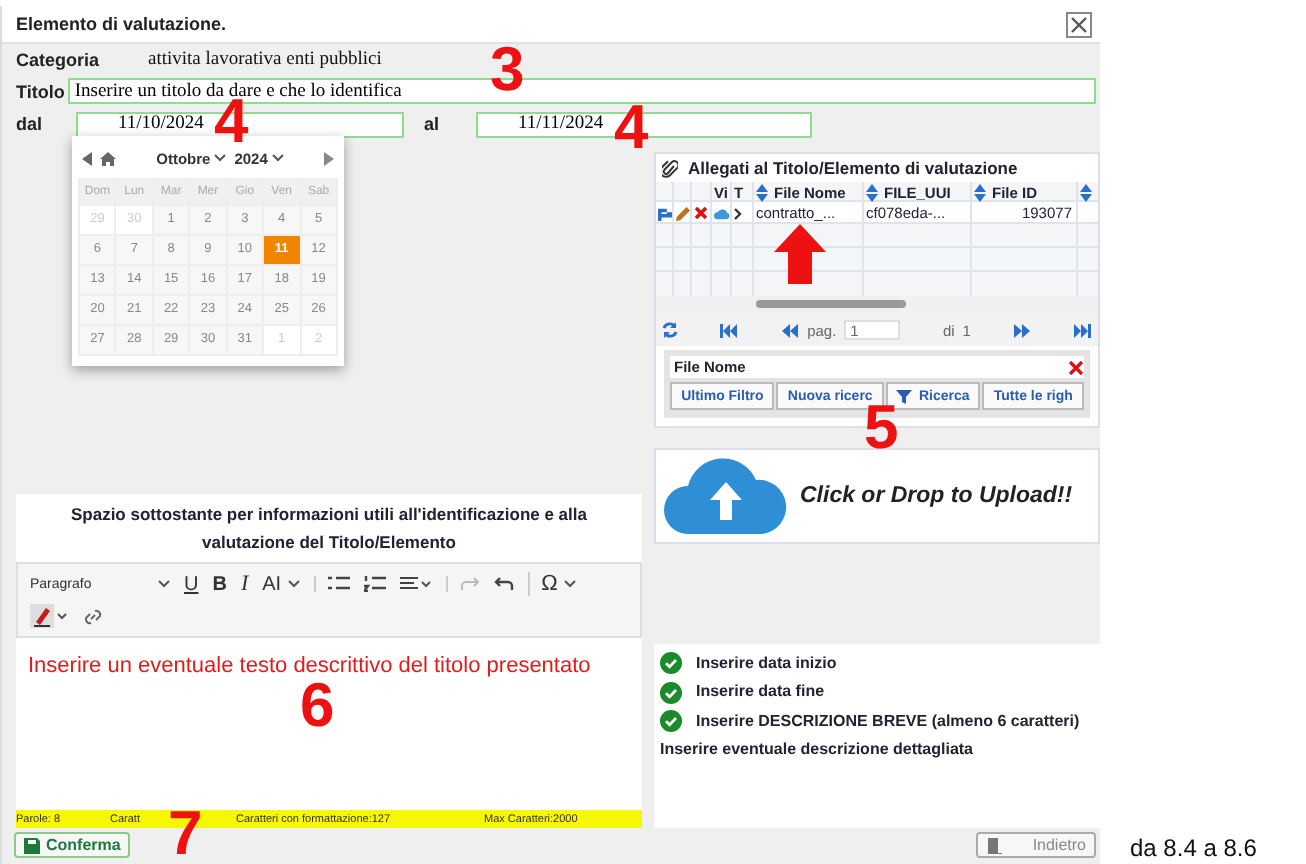 The image size is (1306, 864). I want to click on caption: da 8.4 a 8.6, so click(1193, 848).